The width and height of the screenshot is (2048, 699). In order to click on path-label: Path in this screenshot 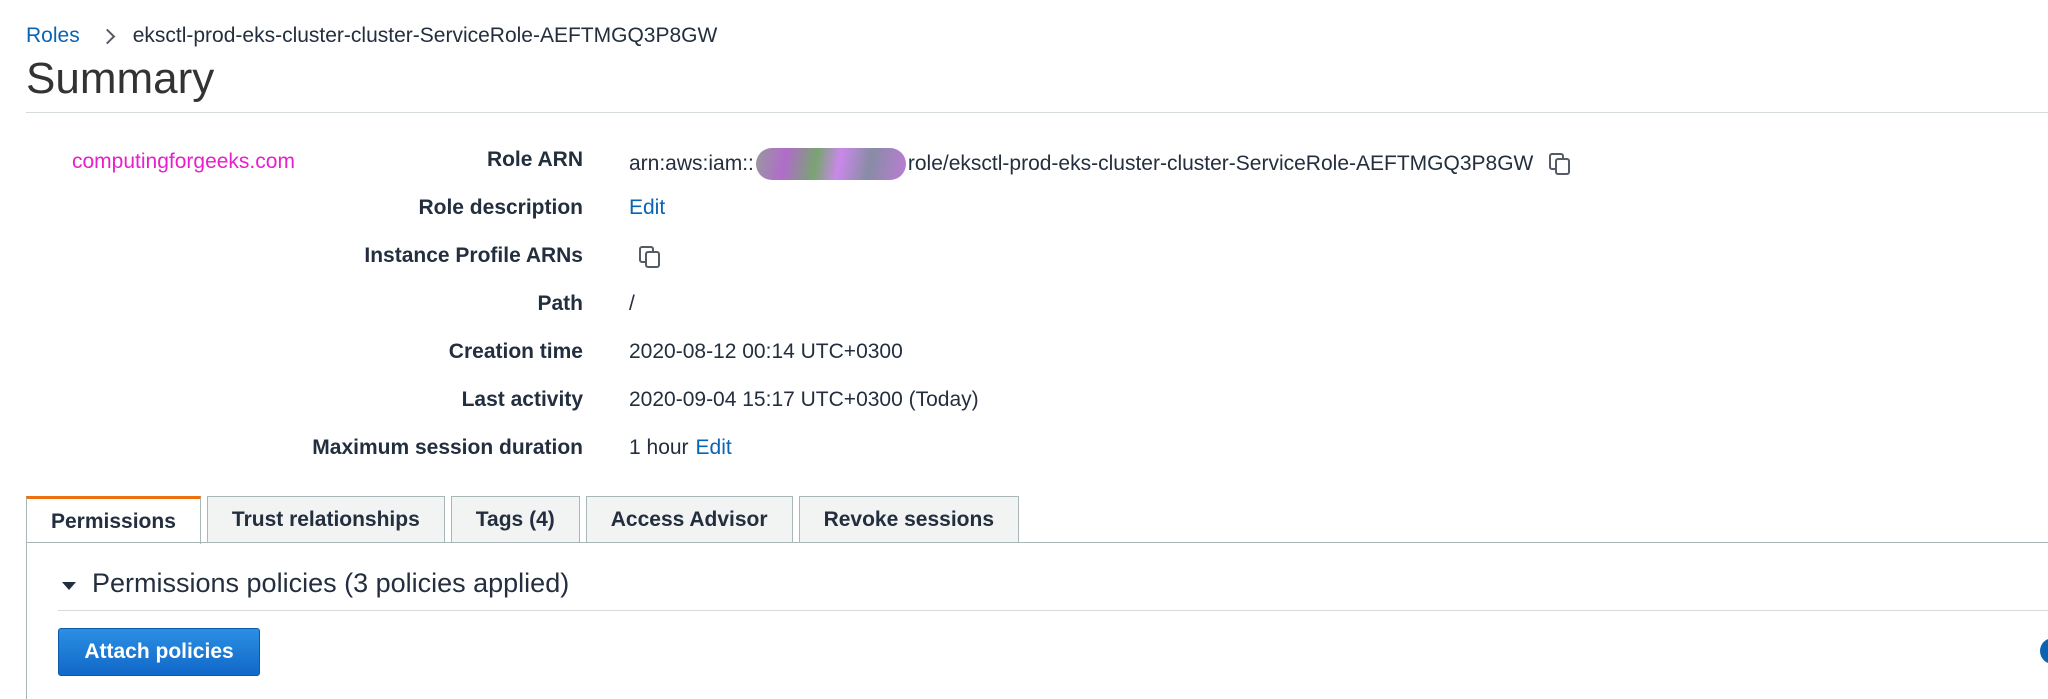, I will do `click(560, 303)`.